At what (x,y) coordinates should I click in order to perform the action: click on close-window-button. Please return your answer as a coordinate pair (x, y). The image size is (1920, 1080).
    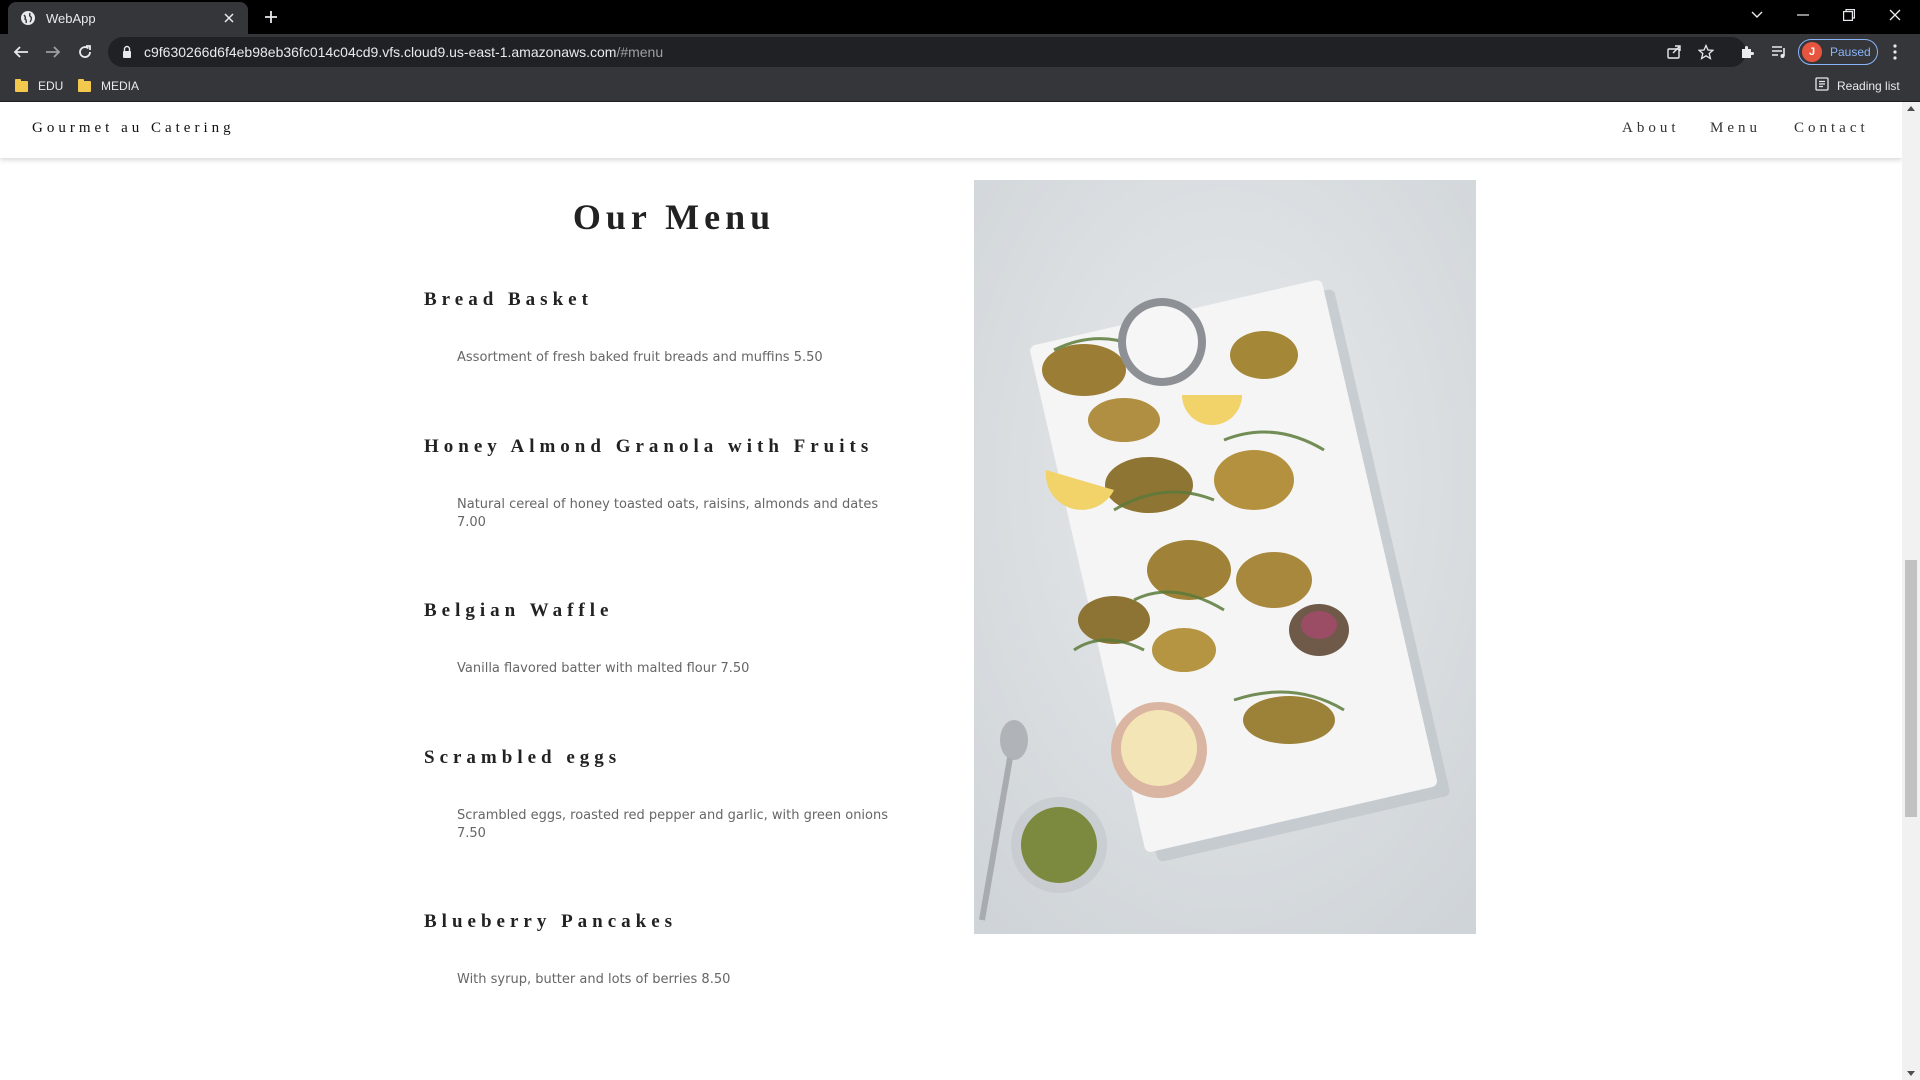
    Looking at the image, I should click on (1895, 15).